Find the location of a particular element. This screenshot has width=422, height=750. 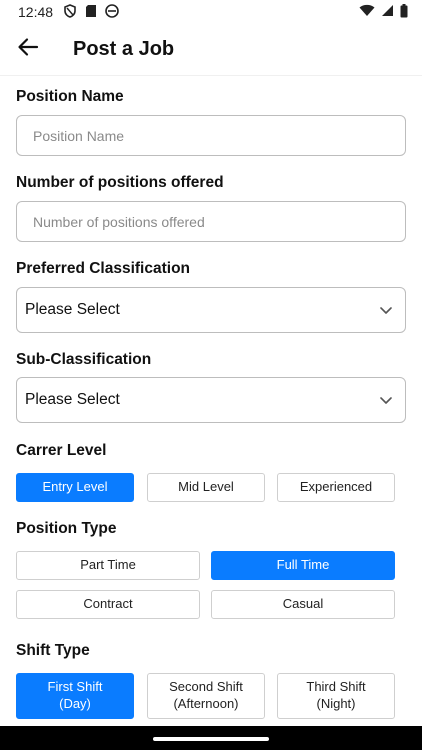

sd-card-icon is located at coordinates (91, 12).